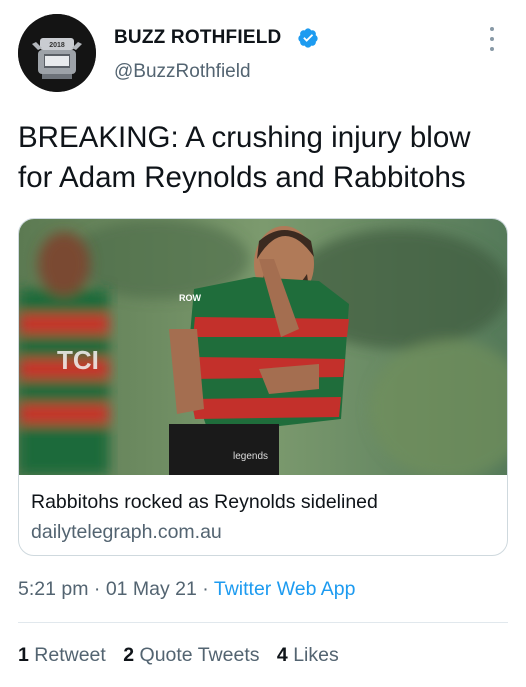 The height and width of the screenshot is (687, 526). What do you see at coordinates (129, 655) in the screenshot?
I see `quotes-count: 2` at bounding box center [129, 655].